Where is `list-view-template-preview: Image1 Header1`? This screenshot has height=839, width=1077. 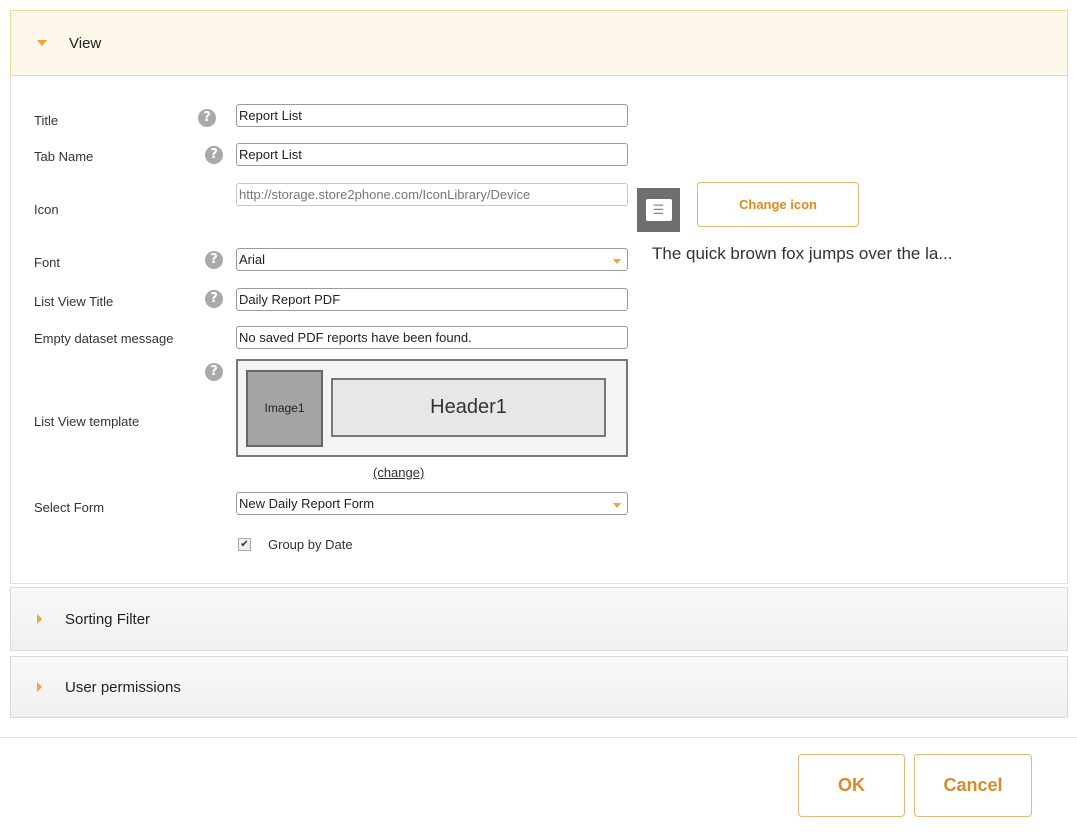
list-view-template-preview: Image1 Header1 is located at coordinates (432, 408).